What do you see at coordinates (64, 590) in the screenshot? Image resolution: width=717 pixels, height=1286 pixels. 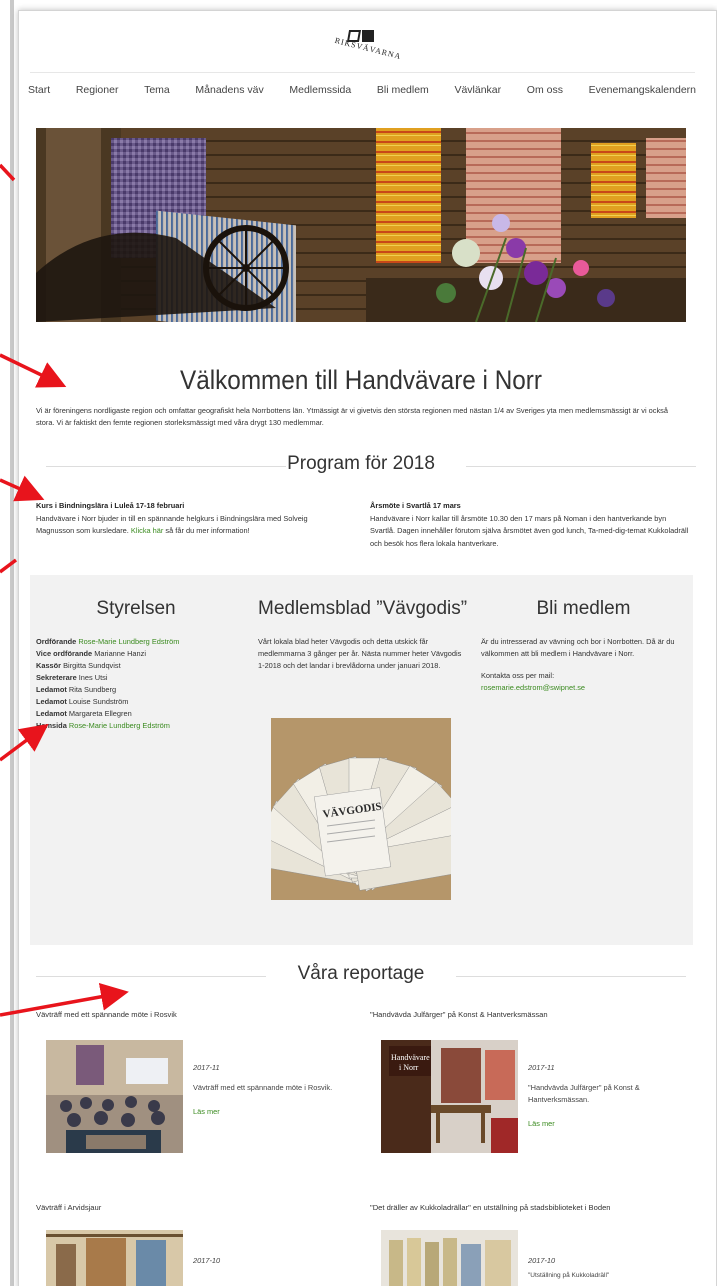 I see `annotation-arrows` at bounding box center [64, 590].